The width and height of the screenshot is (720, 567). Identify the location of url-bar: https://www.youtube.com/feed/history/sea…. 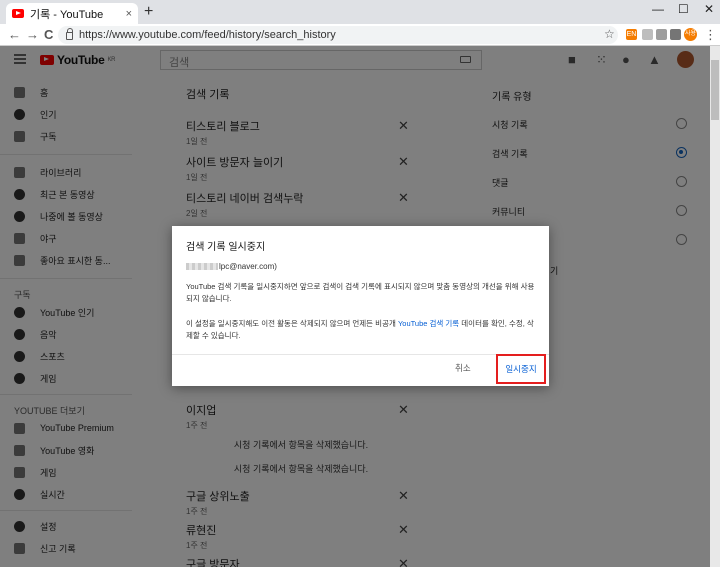
(338, 35).